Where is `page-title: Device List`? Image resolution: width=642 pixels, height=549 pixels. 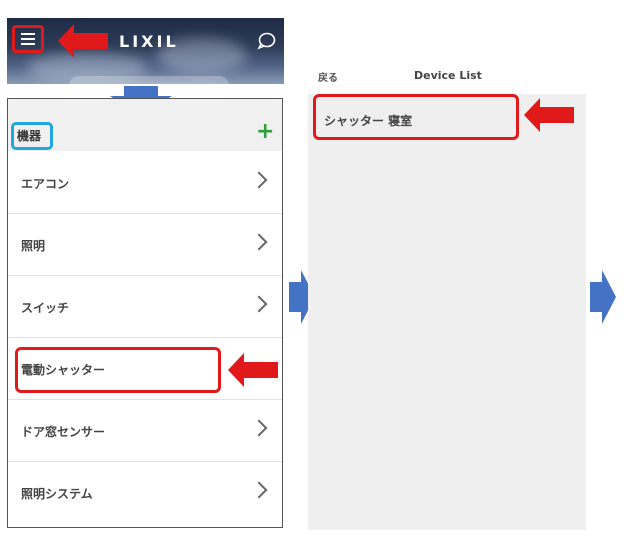 page-title: Device List is located at coordinates (448, 75).